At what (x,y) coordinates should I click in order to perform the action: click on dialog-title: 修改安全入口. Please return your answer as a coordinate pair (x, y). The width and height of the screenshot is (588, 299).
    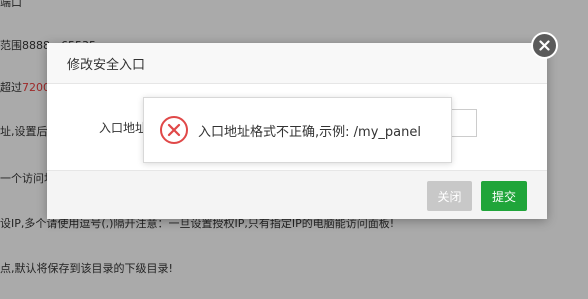
    Looking at the image, I should click on (106, 65).